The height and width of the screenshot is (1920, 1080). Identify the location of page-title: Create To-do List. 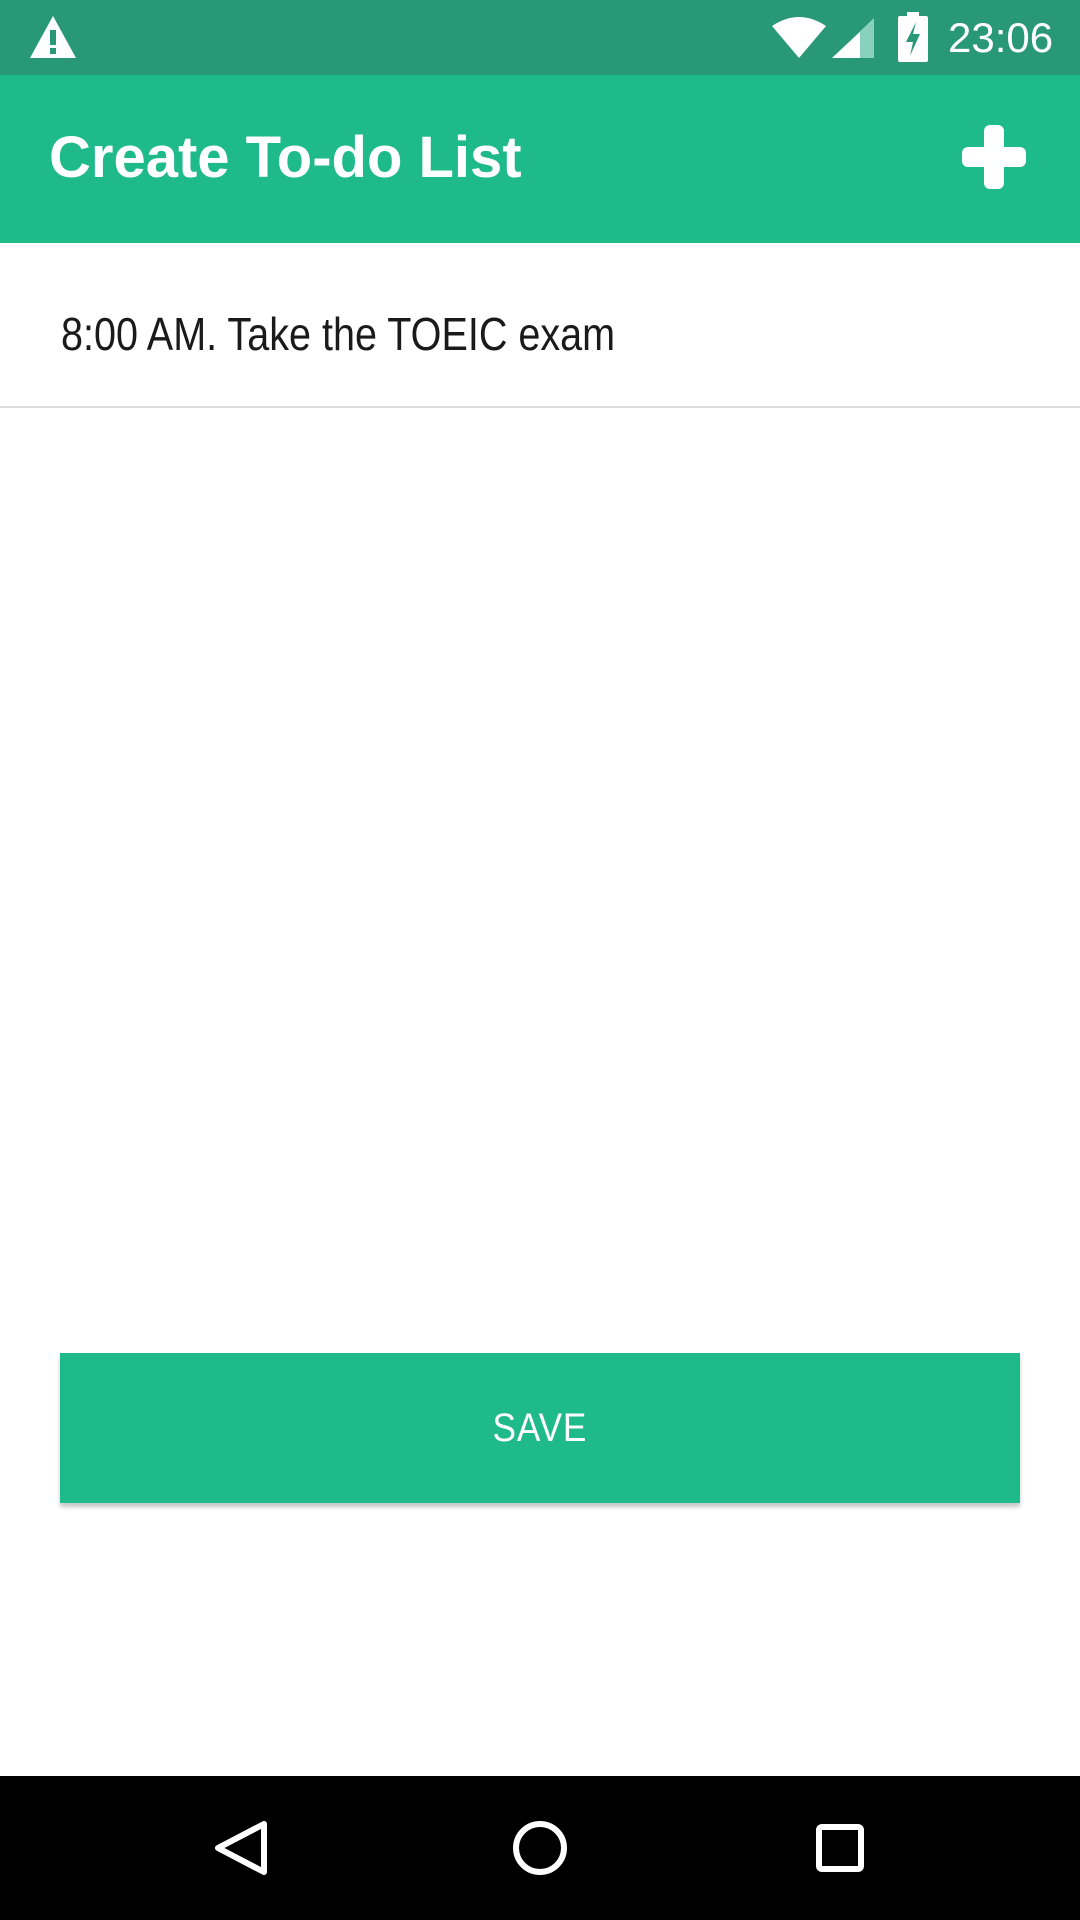
(285, 157).